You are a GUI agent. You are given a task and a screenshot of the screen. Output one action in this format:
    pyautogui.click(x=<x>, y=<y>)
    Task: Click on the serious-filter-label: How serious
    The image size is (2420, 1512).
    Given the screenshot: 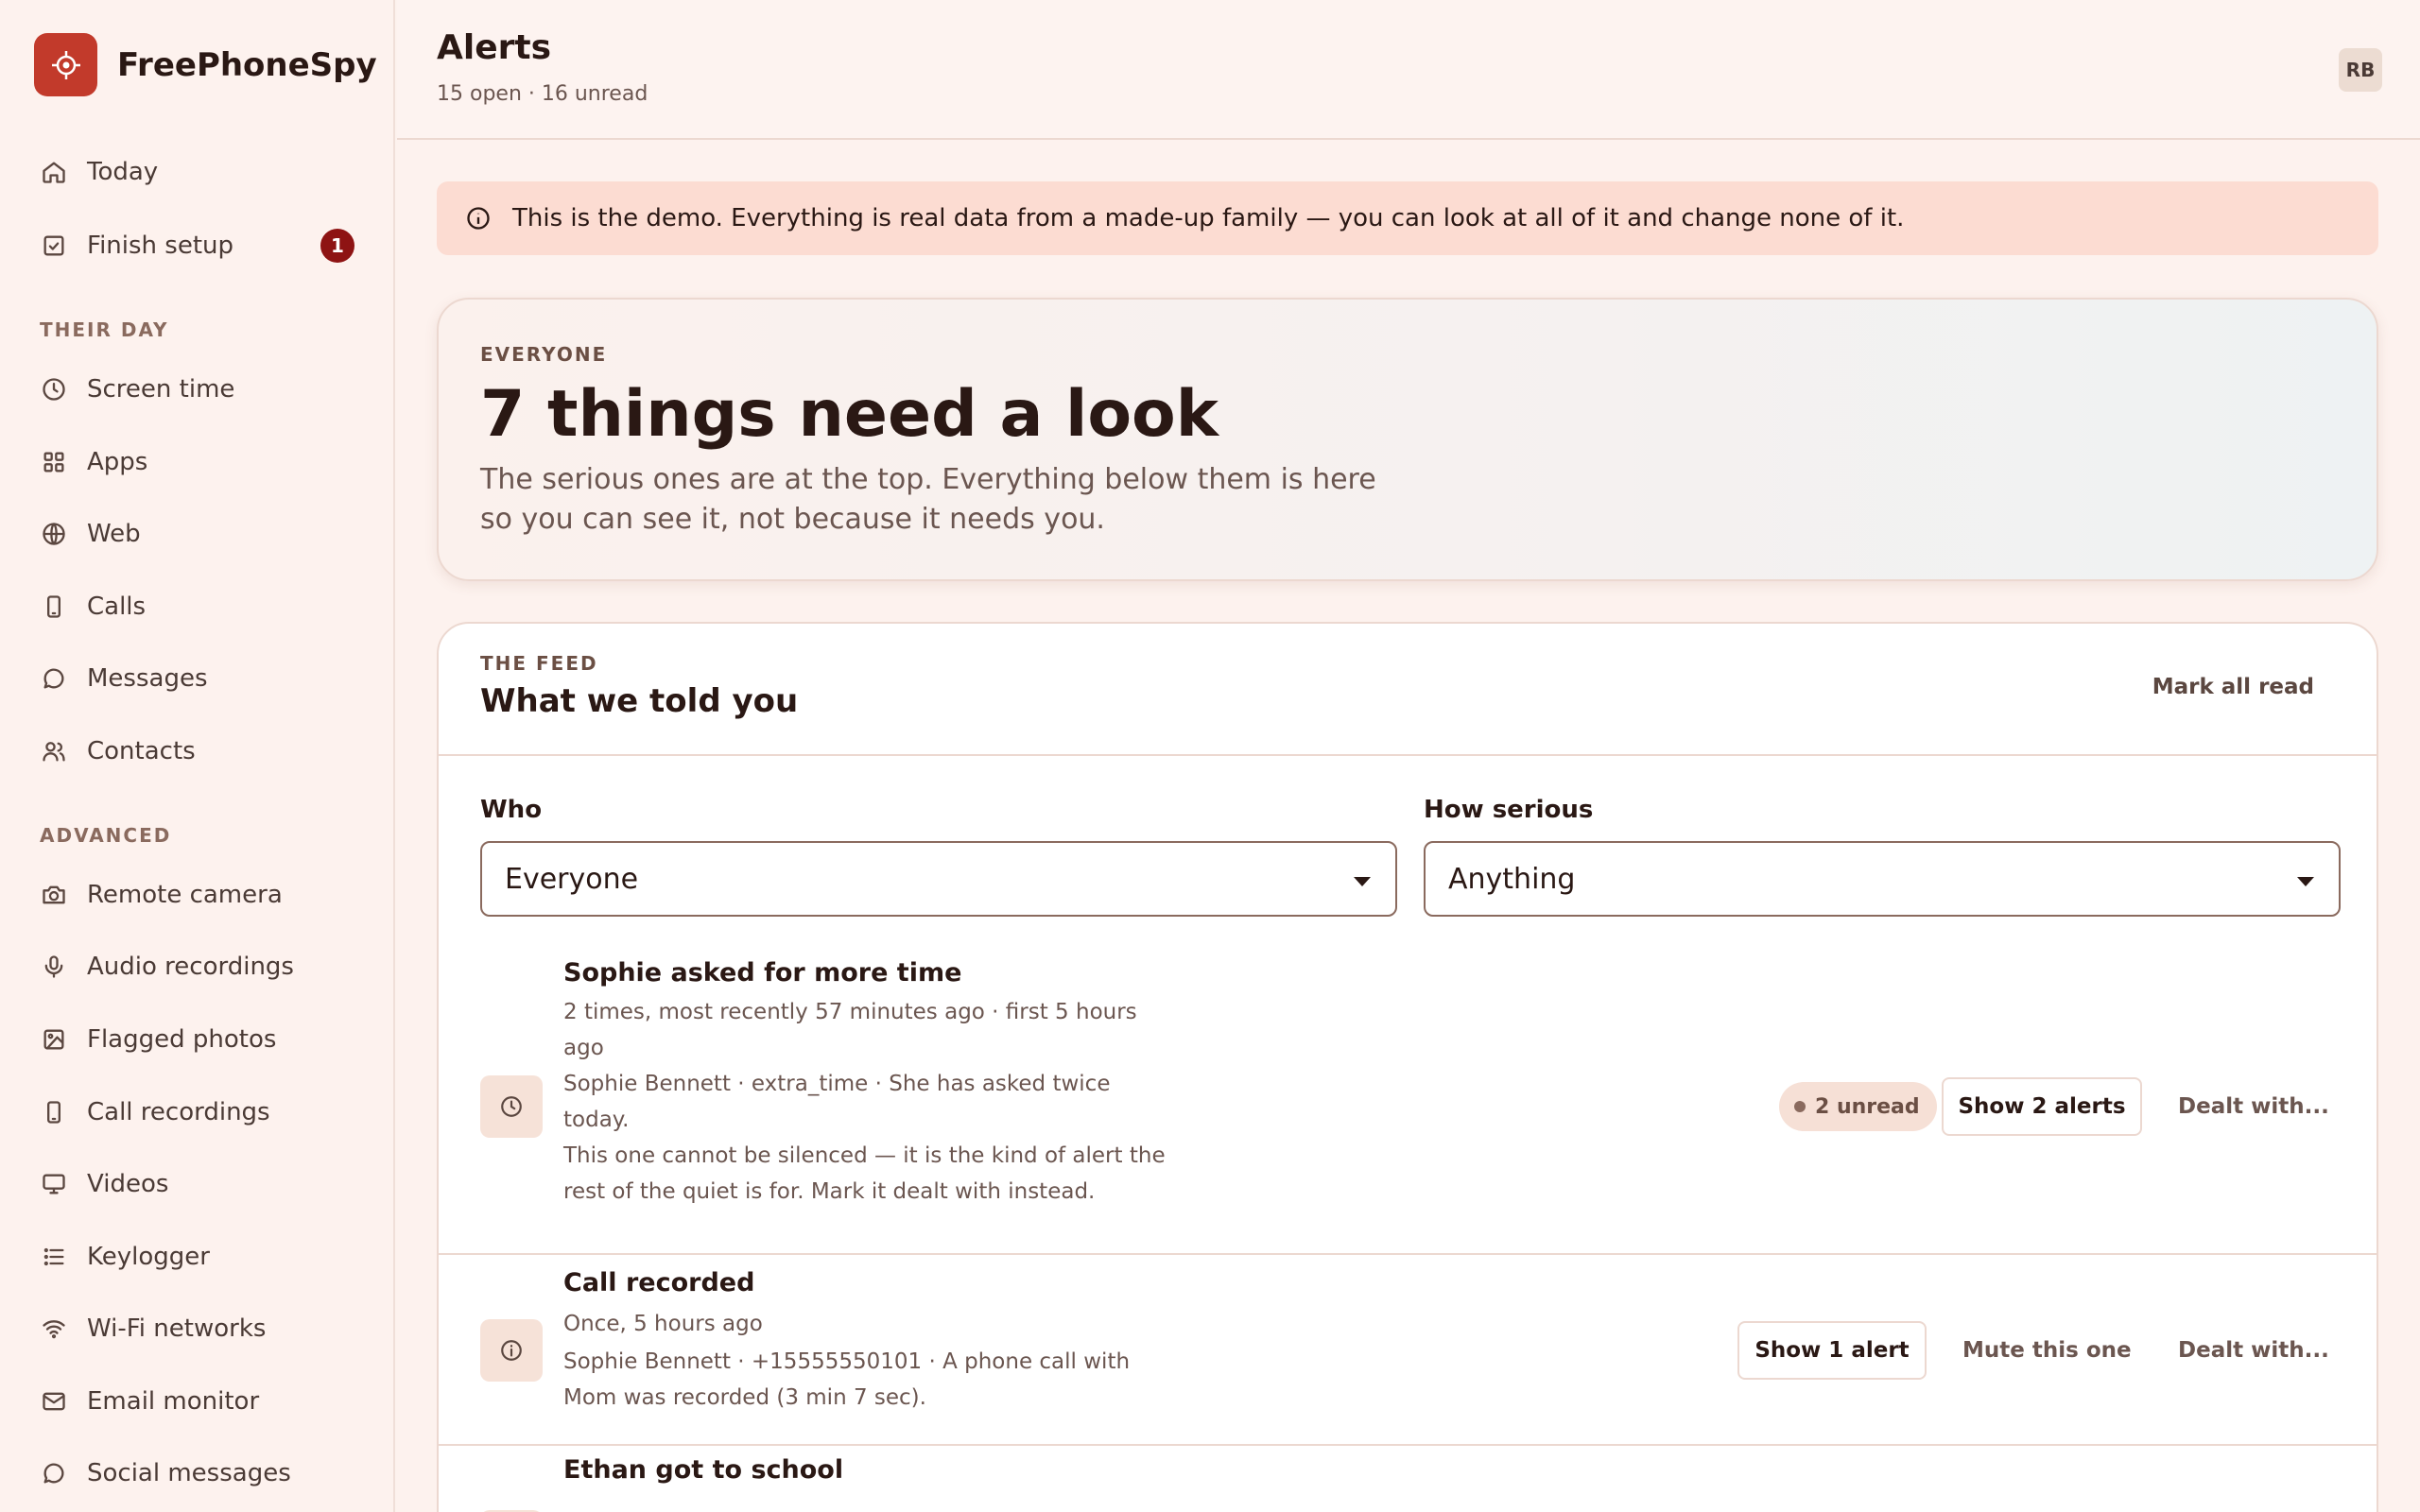 What is the action you would take?
    pyautogui.click(x=1509, y=810)
    